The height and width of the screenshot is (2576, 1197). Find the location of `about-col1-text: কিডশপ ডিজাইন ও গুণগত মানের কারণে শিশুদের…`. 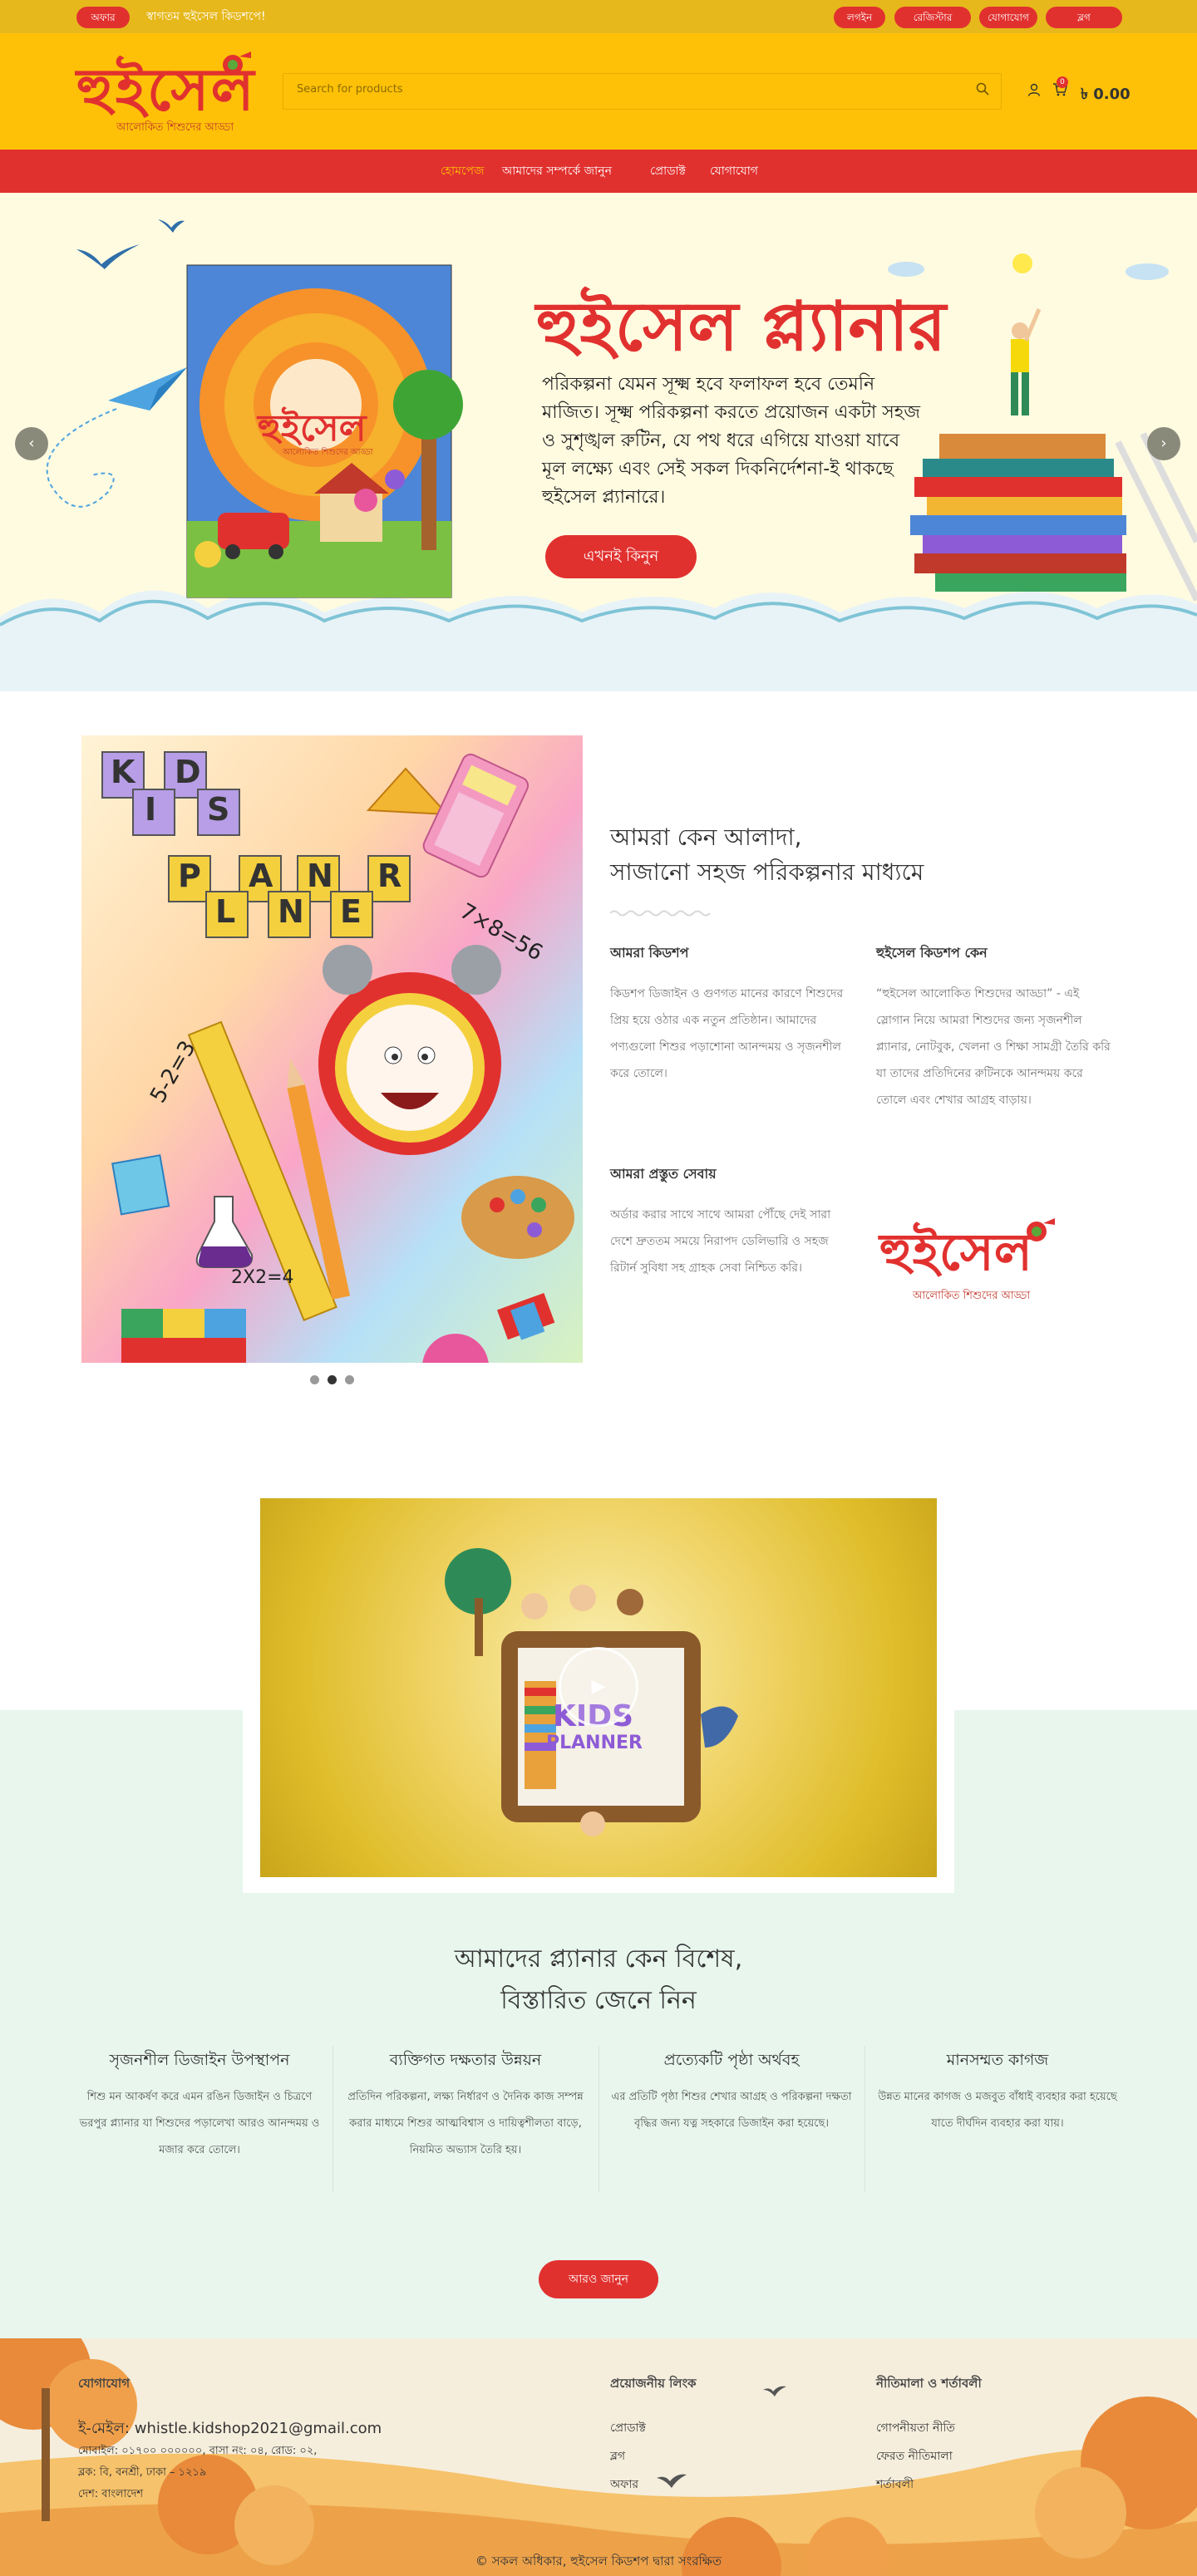

about-col1-text: কিডশপ ডিজাইন ও গুণগত মানের কারণে শিশুদের… is located at coordinates (727, 1033).